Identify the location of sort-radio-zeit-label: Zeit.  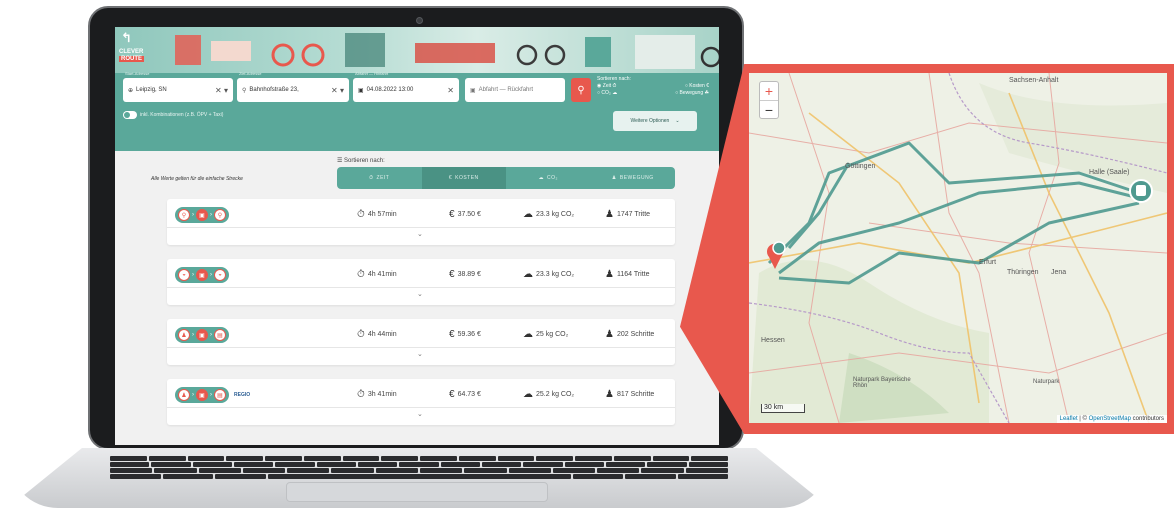
(607, 86).